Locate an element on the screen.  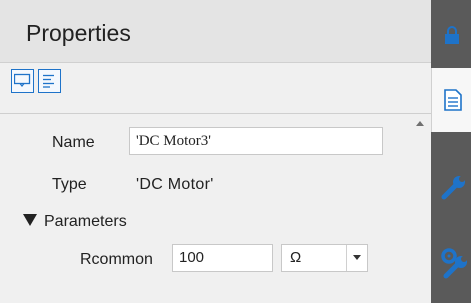
text-view-icon is located at coordinates (48, 81).